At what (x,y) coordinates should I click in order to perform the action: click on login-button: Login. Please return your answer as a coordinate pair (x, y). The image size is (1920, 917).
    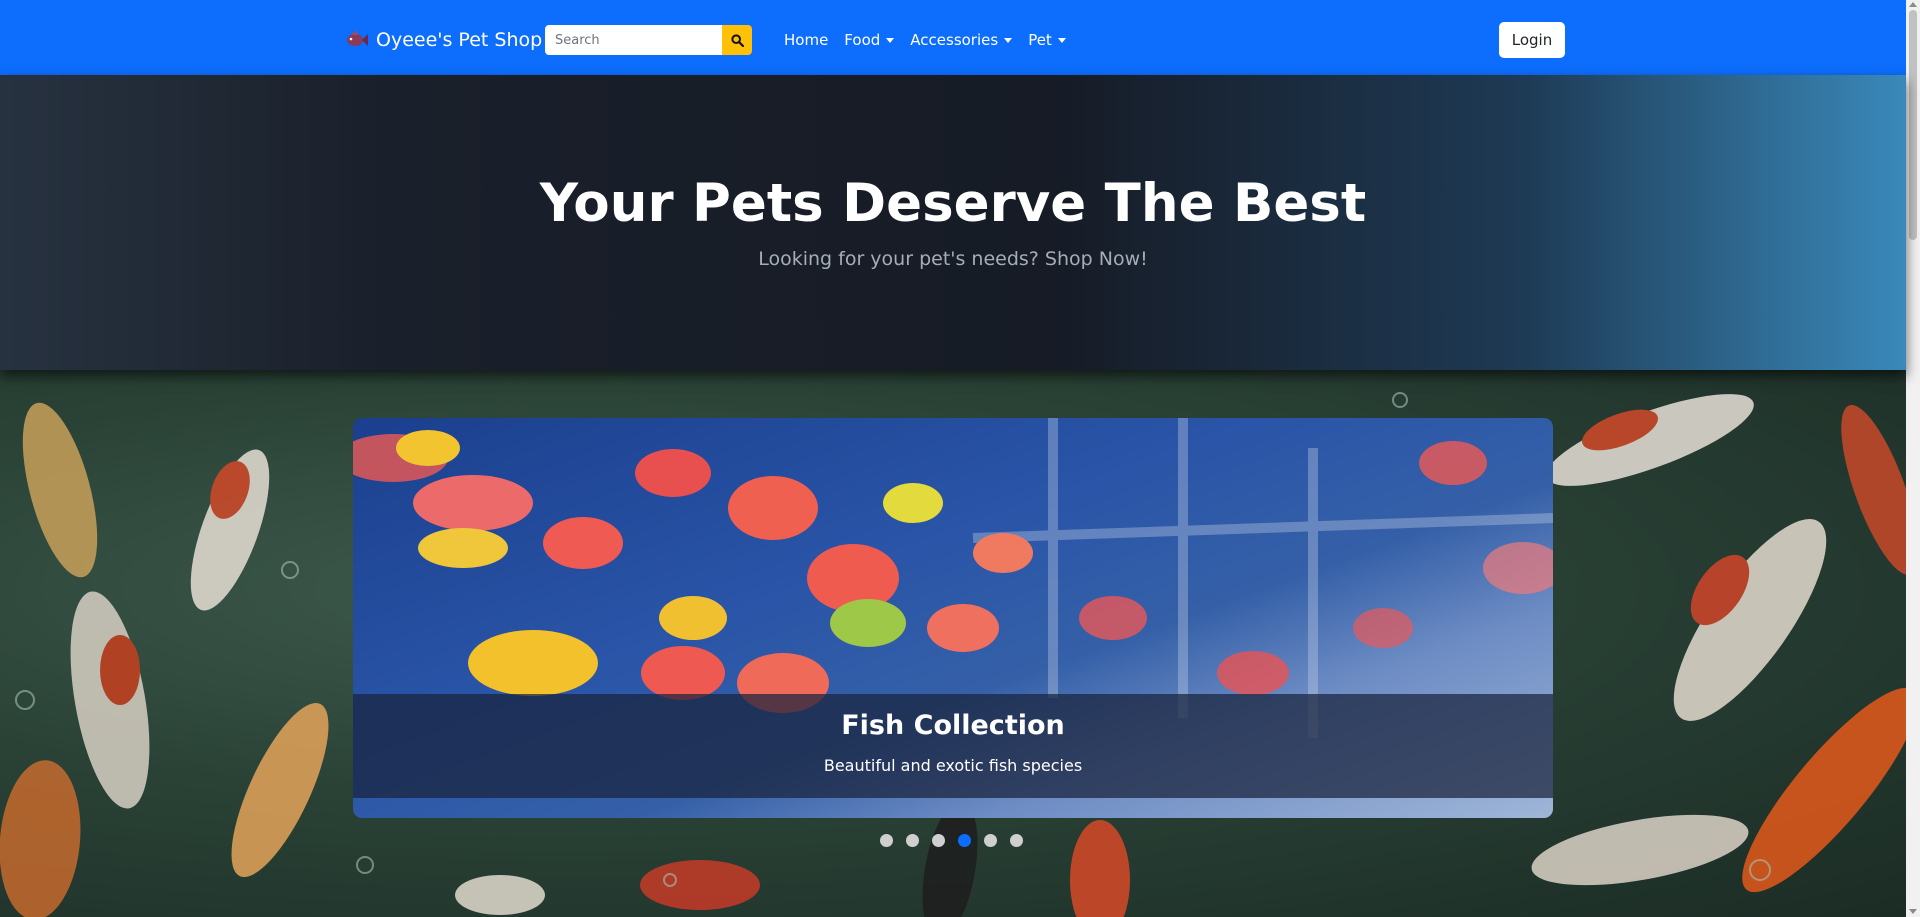
    Looking at the image, I should click on (1532, 40).